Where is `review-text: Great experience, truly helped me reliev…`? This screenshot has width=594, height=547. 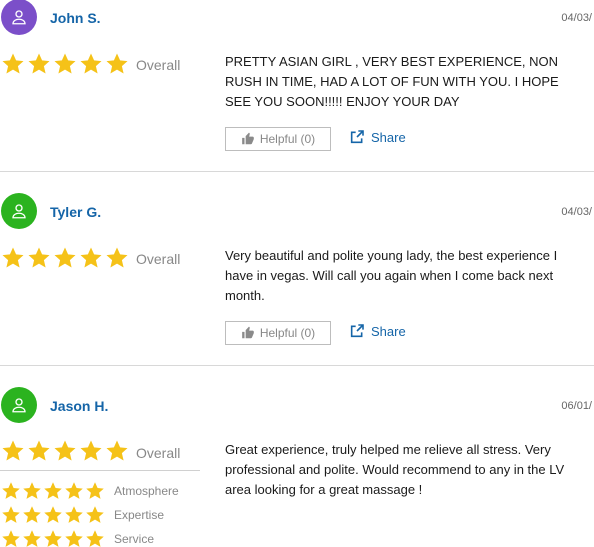 review-text: Great experience, truly helped me reliev… is located at coordinates (409, 470).